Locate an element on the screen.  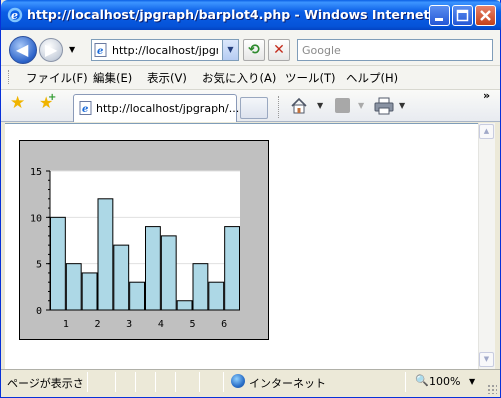
new-tab-button is located at coordinates (254, 108).